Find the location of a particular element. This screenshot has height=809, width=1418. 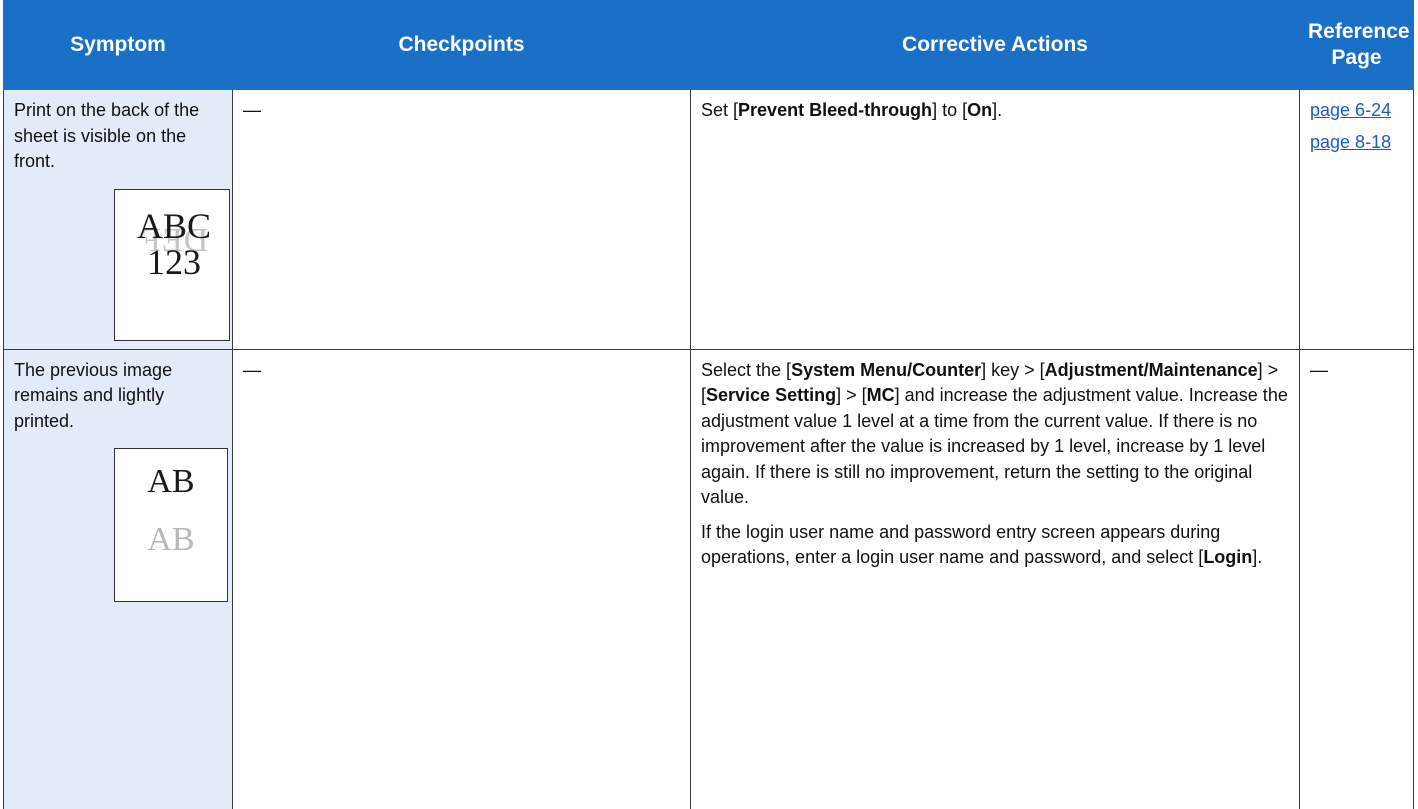

reference-link: page 6-24 is located at coordinates (1356, 111).